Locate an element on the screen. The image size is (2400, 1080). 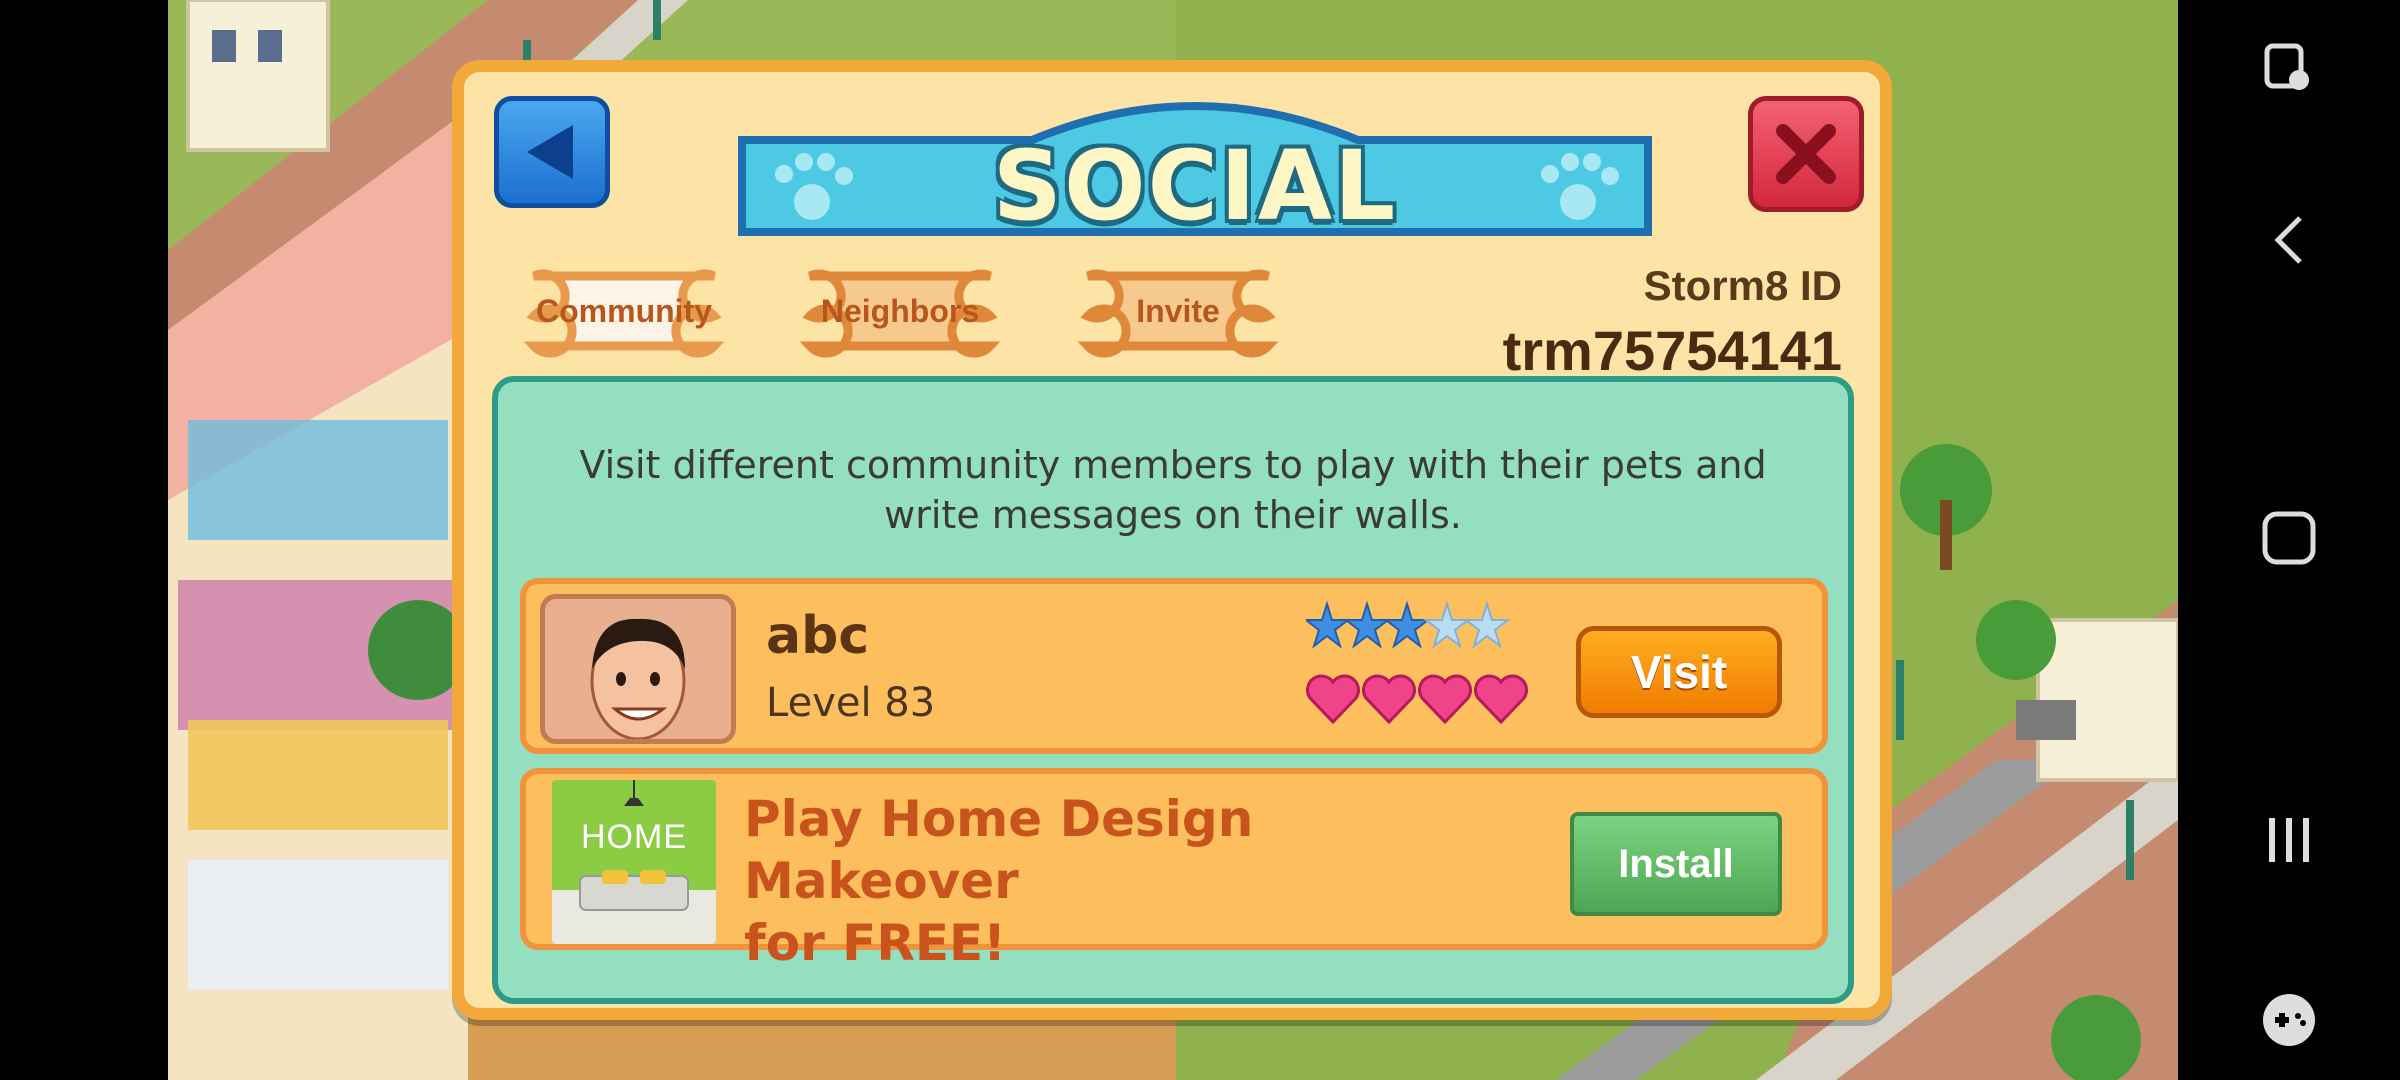
avatar is located at coordinates (638, 669).